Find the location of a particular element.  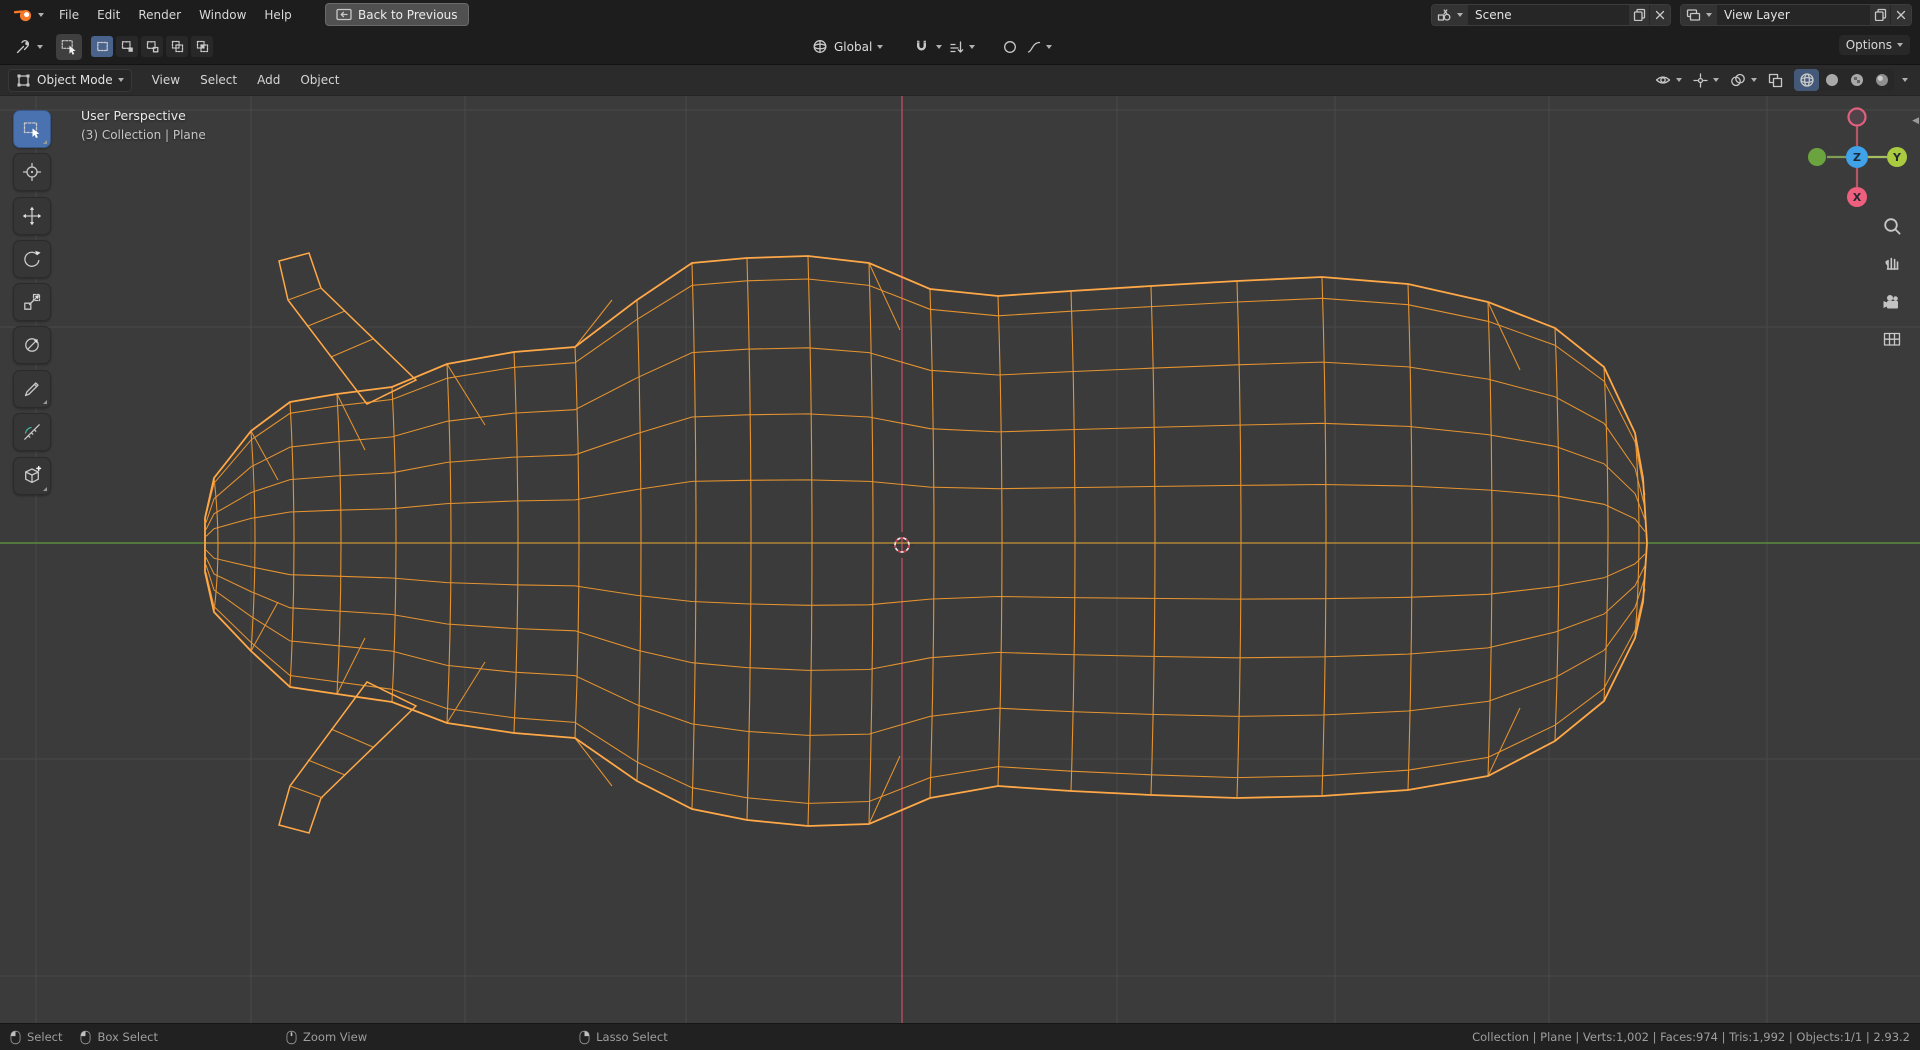

ortho-toggle-button is located at coordinates (1892, 339).